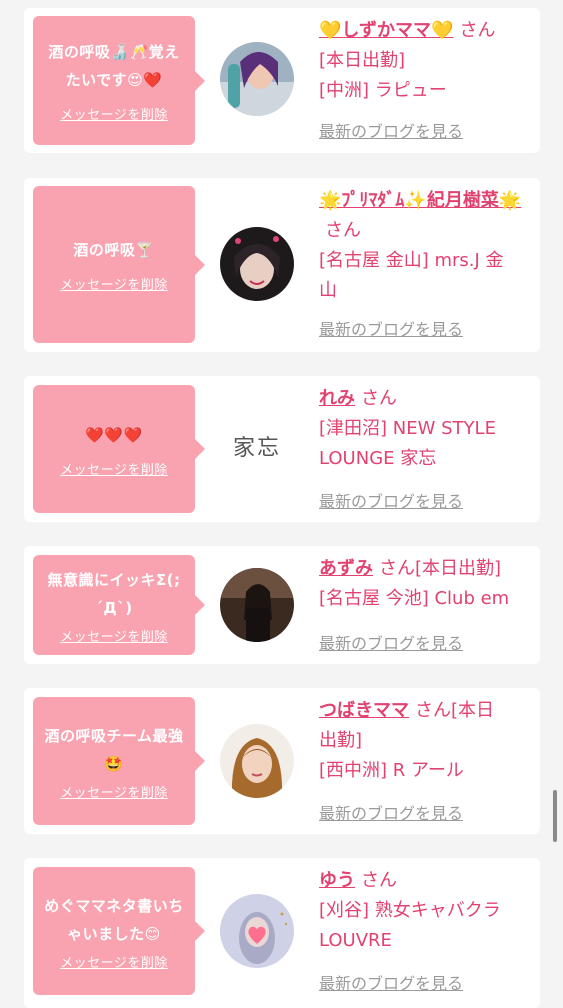 This screenshot has width=563, height=1008. Describe the element at coordinates (555, 816) in the screenshot. I see `scrollbar` at that location.